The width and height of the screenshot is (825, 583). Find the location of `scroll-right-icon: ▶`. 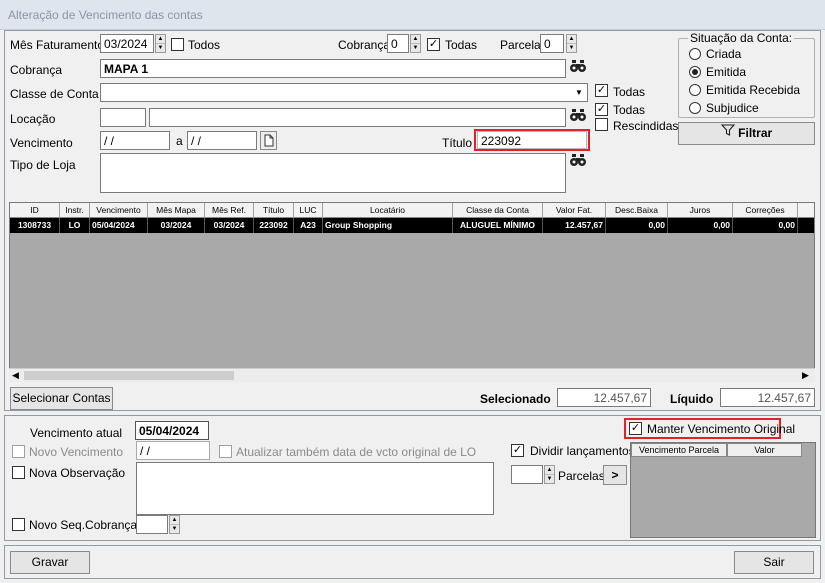

scroll-right-icon: ▶ is located at coordinates (805, 375).